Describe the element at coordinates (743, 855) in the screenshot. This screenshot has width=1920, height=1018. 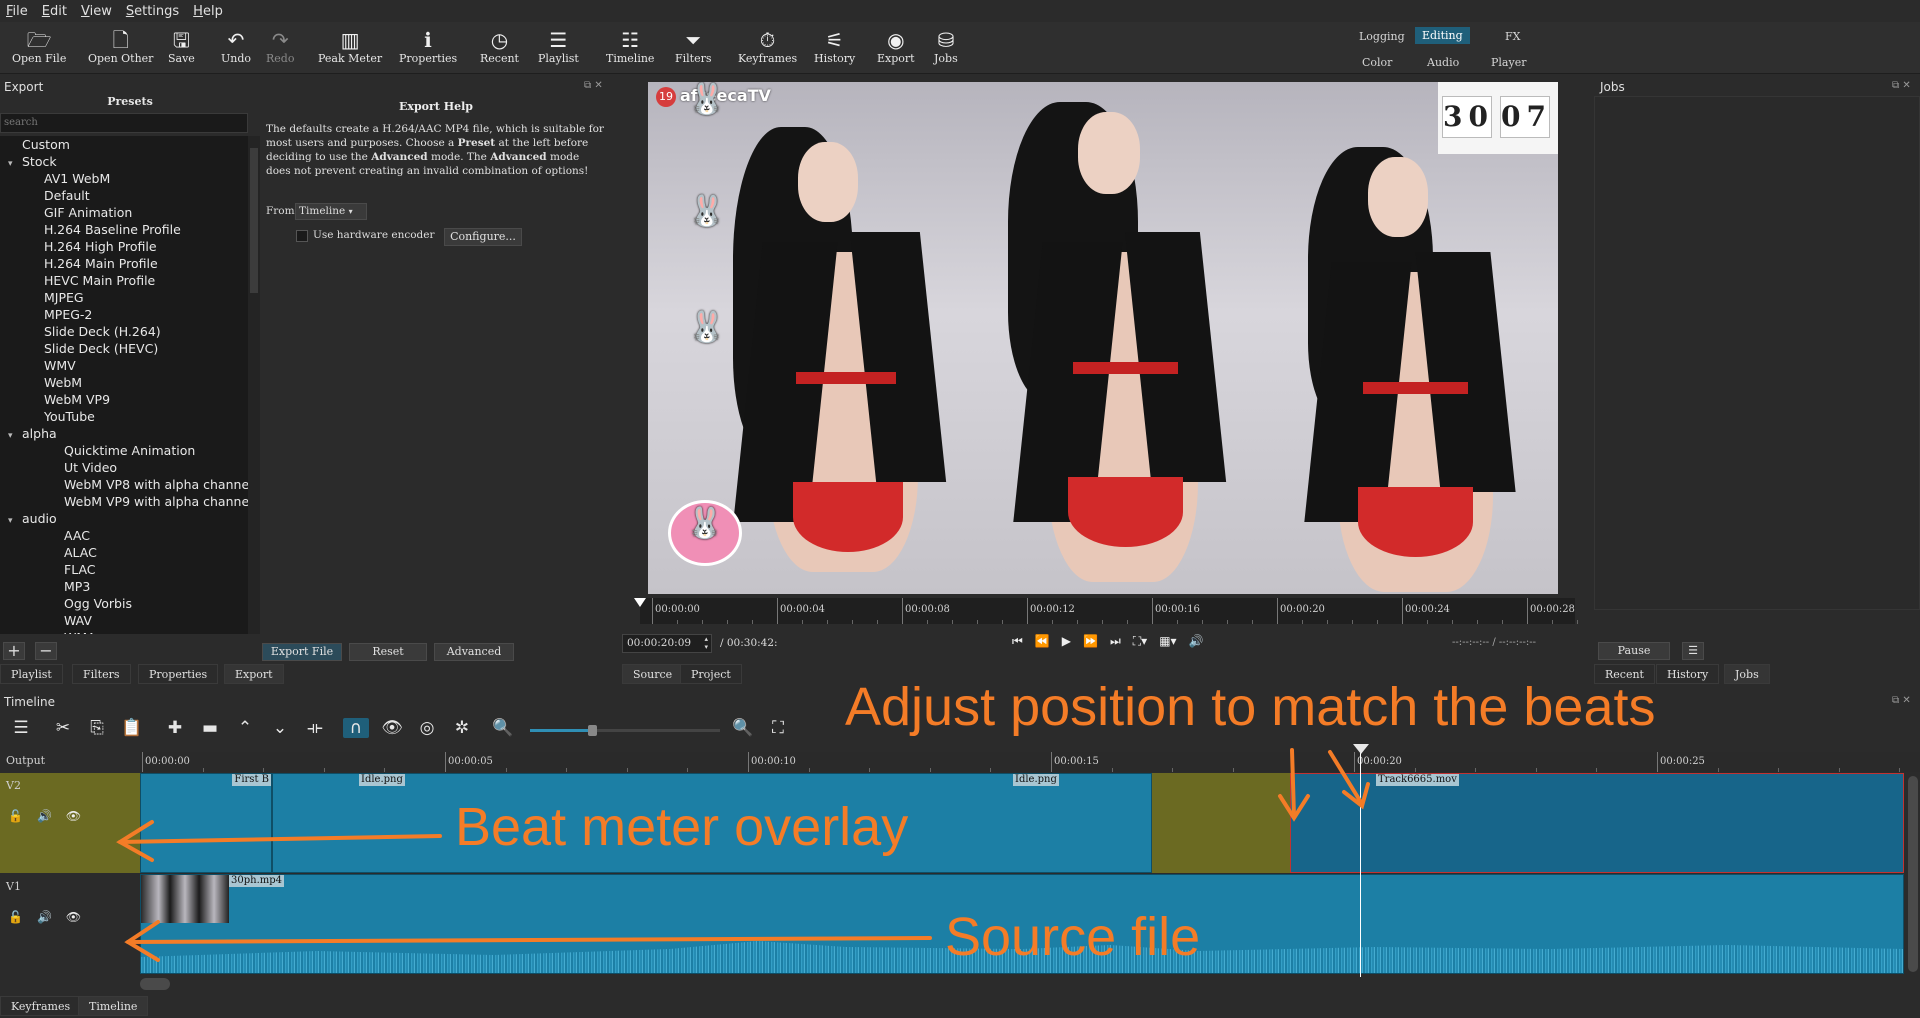
I see `annotation-arrows` at that location.